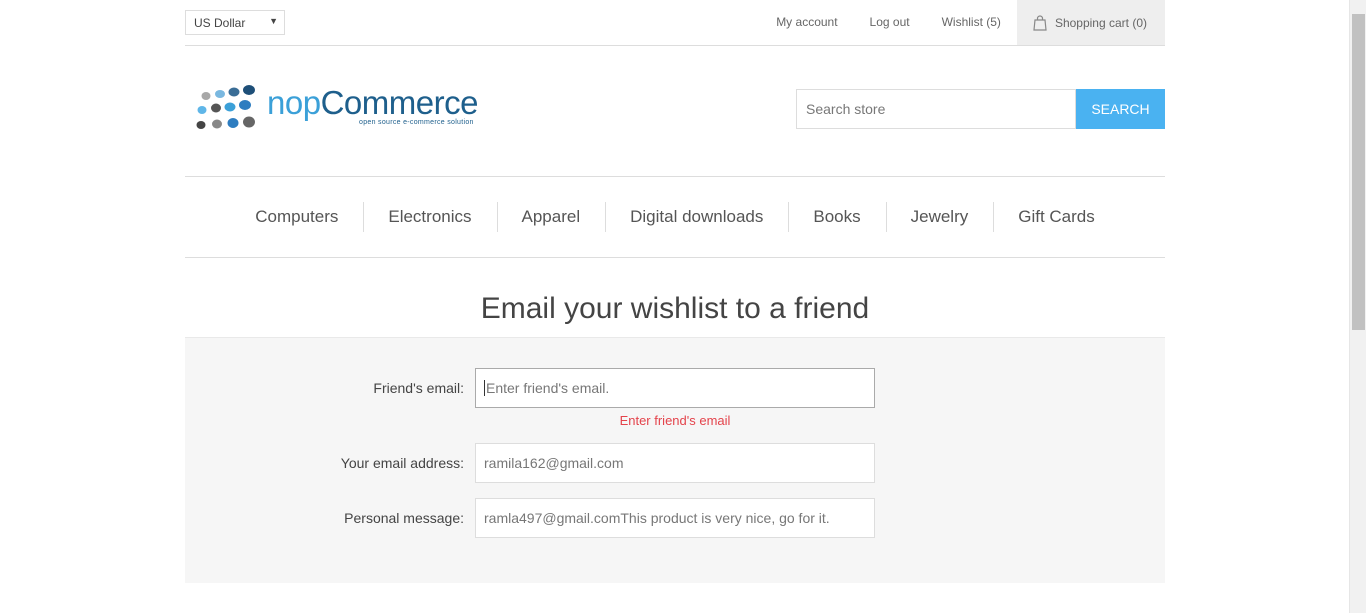 Image resolution: width=1366 pixels, height=613 pixels. What do you see at coordinates (220, 23) in the screenshot?
I see `currency-value: US Dollar` at bounding box center [220, 23].